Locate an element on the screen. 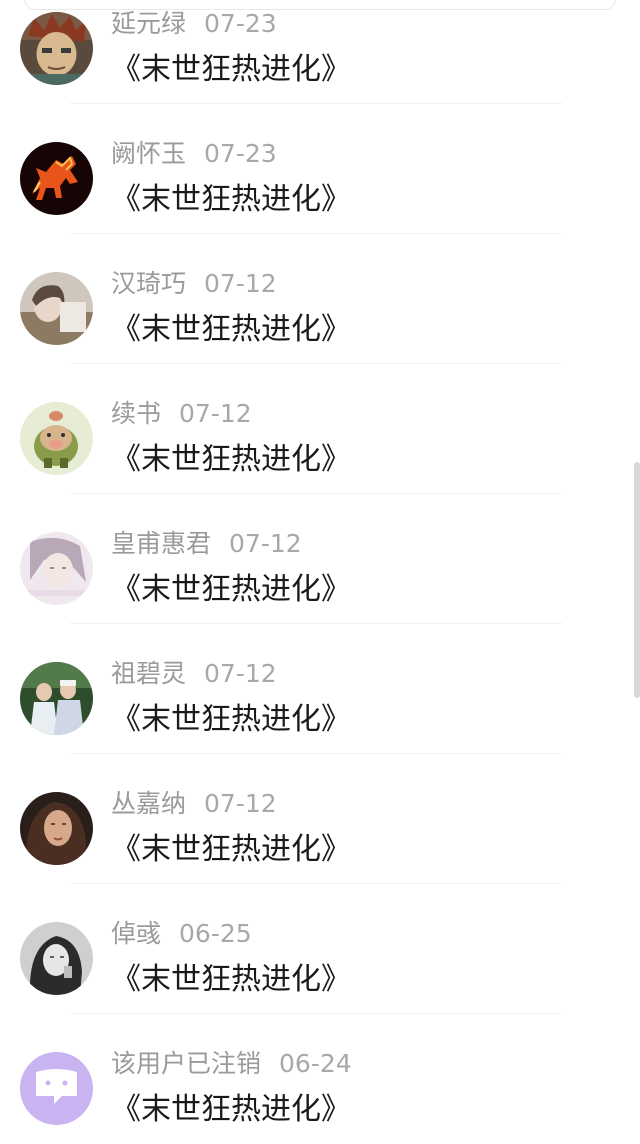 The width and height of the screenshot is (640, 1144). comment-meta: 该用户已注销 06-24 is located at coordinates (231, 1064).